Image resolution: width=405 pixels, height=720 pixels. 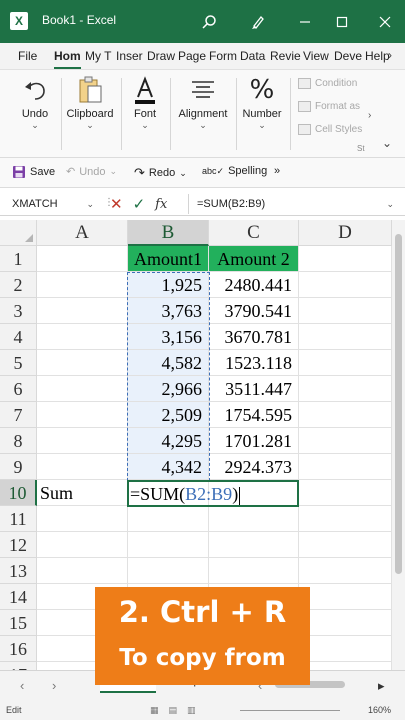 I want to click on cell-d10, so click(x=345, y=493).